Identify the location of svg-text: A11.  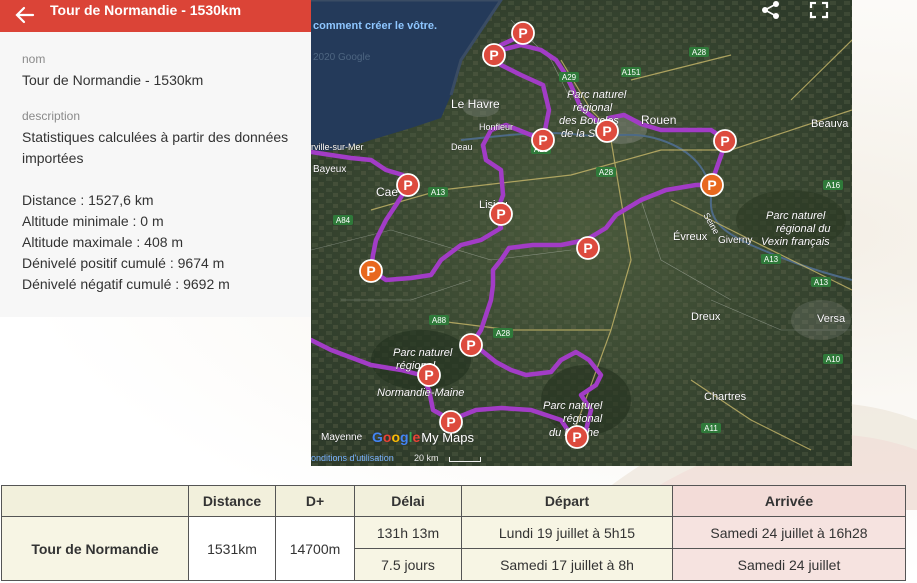
(711, 428).